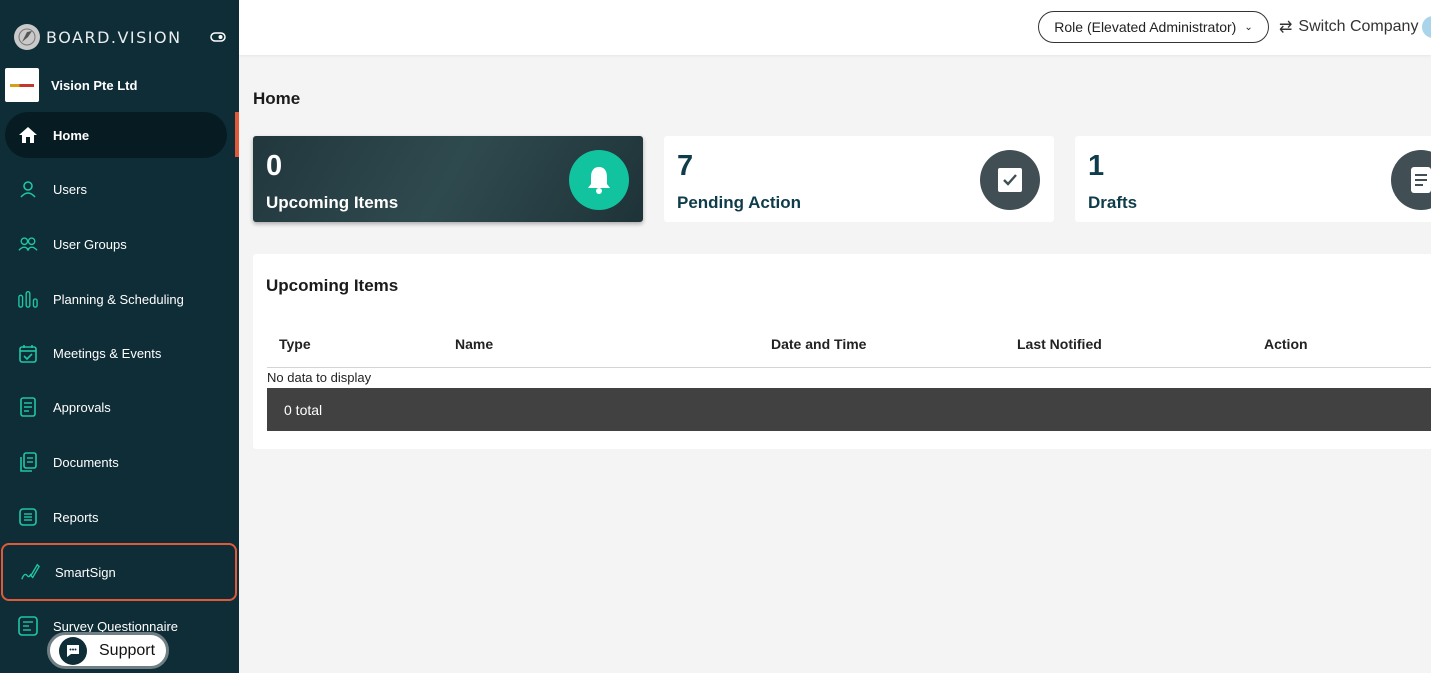 Image resolution: width=1431 pixels, height=673 pixels. I want to click on document-icon, so click(1411, 180).